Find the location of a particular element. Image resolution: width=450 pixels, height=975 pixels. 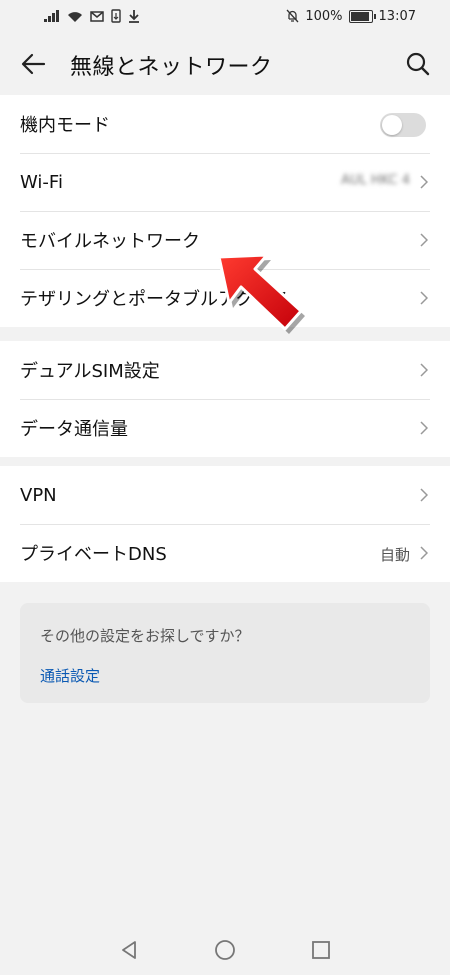

back-button is located at coordinates (34, 64).